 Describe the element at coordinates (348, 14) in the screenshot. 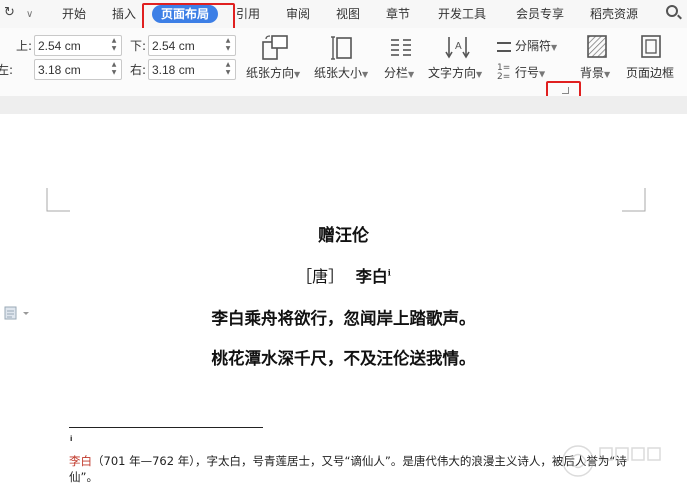

I see `tab-view: 视图` at that location.